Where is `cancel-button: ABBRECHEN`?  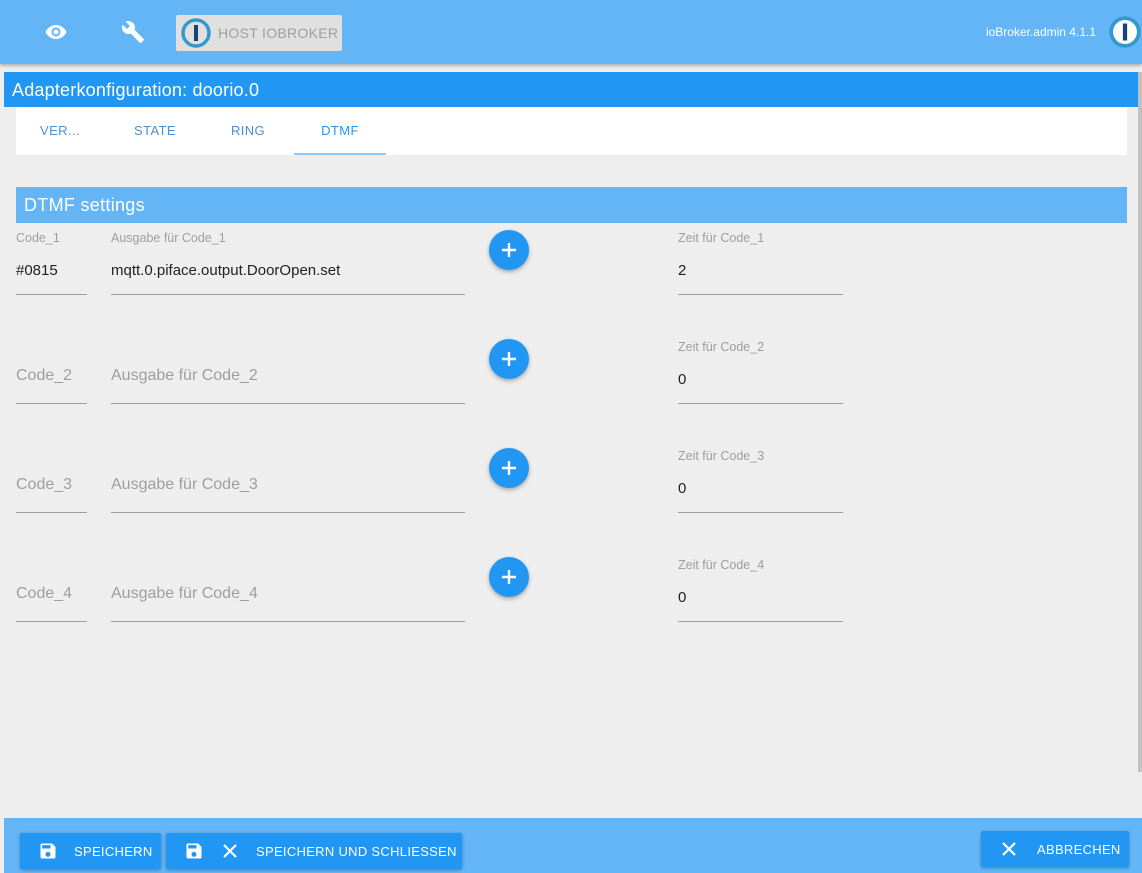
cancel-button: ABBRECHEN is located at coordinates (1055, 849).